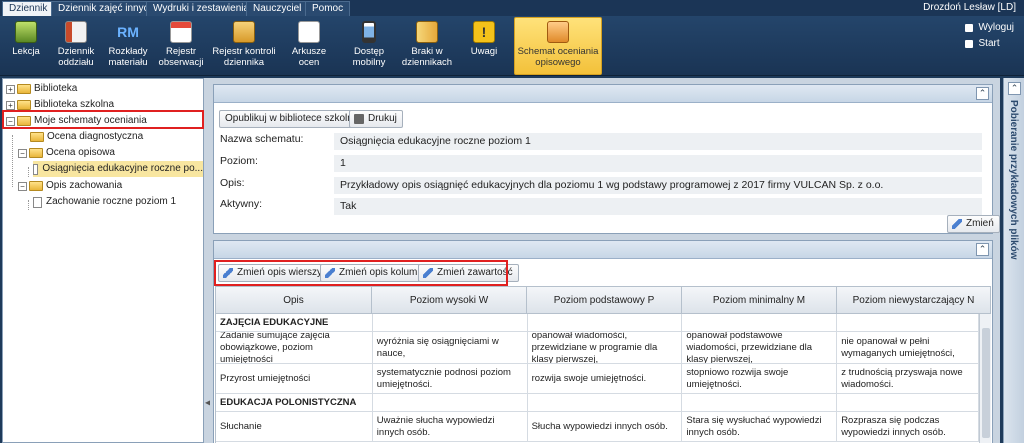 The image size is (1024, 443). Describe the element at coordinates (969, 7) in the screenshot. I see `user-name: Drozdoń Lesław [LD]` at that location.